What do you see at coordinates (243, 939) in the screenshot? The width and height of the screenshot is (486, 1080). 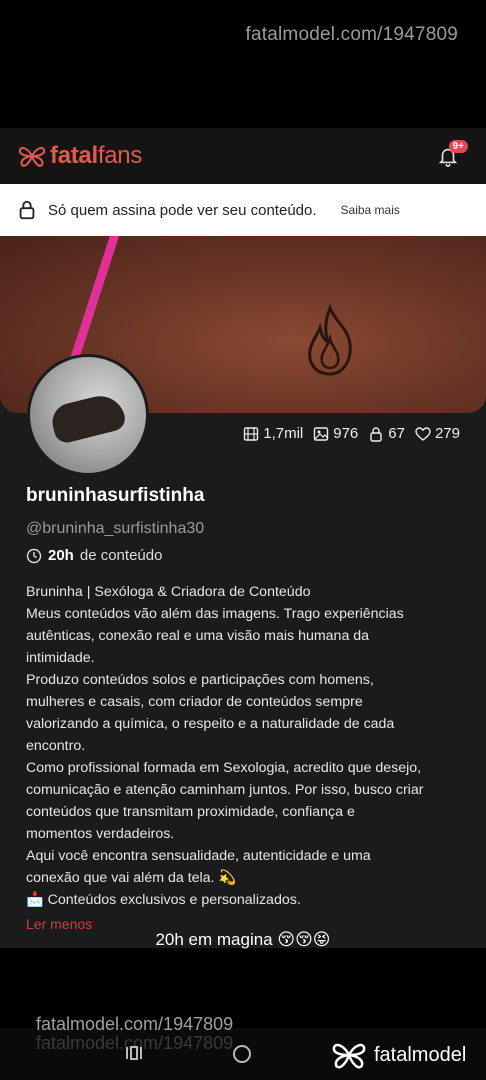 I see `story-caption: 20h em magina 😚😚😝` at bounding box center [243, 939].